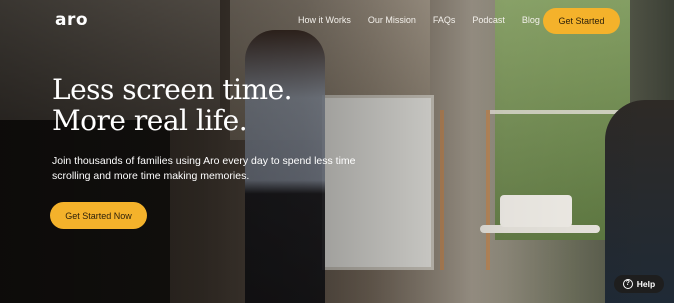 The image size is (674, 303). Describe the element at coordinates (646, 284) in the screenshot. I see `help-label: Help` at that location.